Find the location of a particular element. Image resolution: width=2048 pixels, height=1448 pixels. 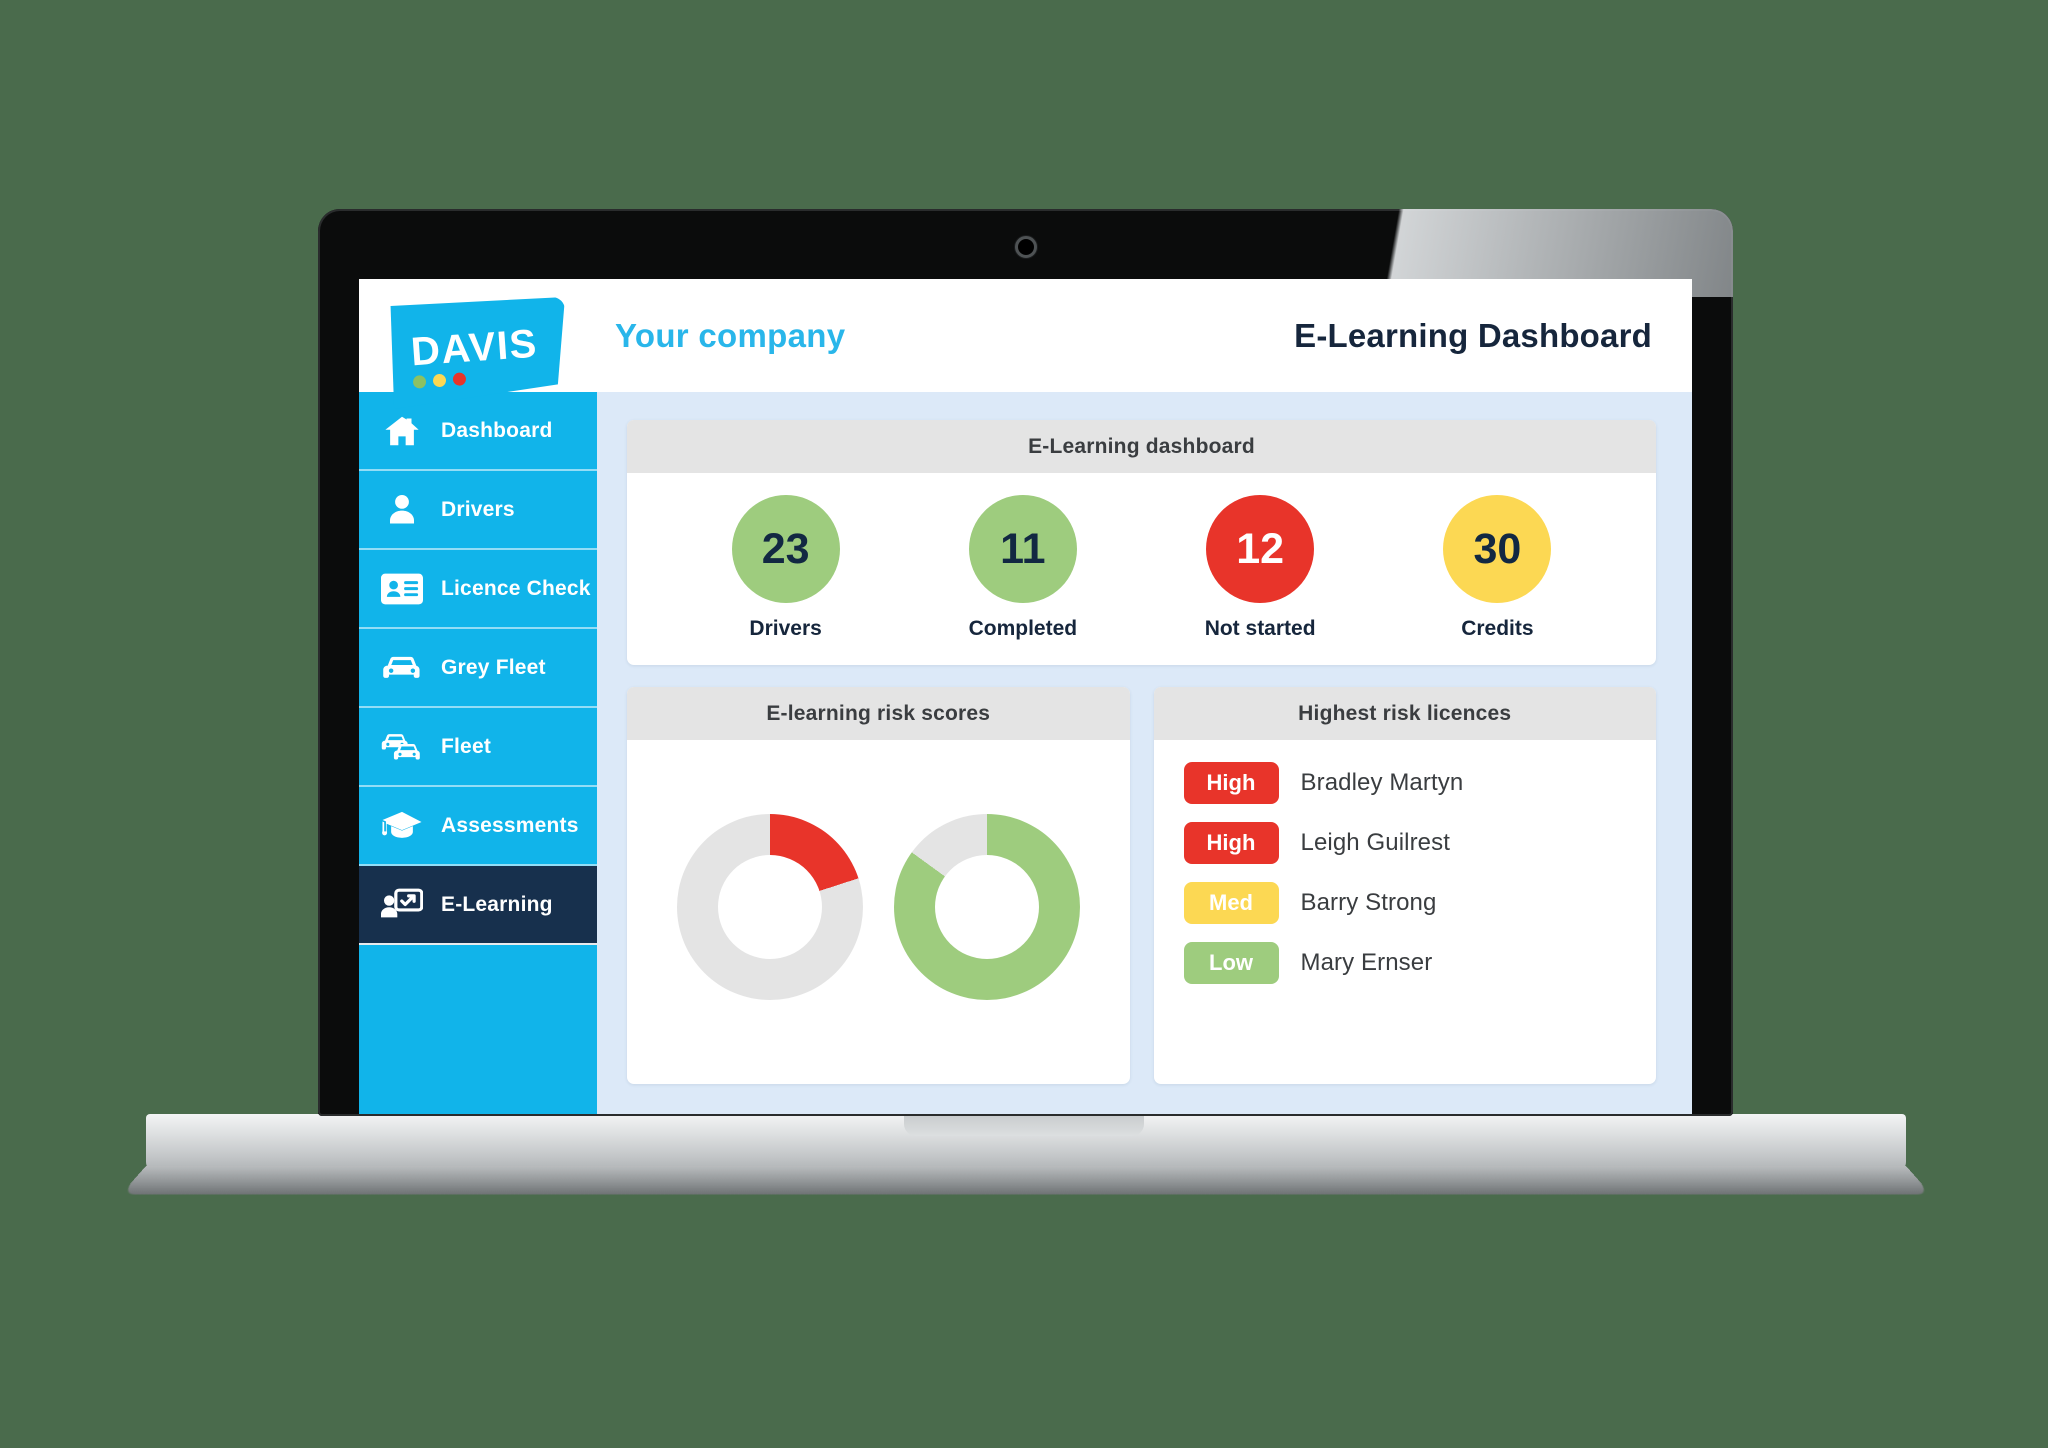

licence-row: High Leigh Guilrest is located at coordinates (1420, 843).